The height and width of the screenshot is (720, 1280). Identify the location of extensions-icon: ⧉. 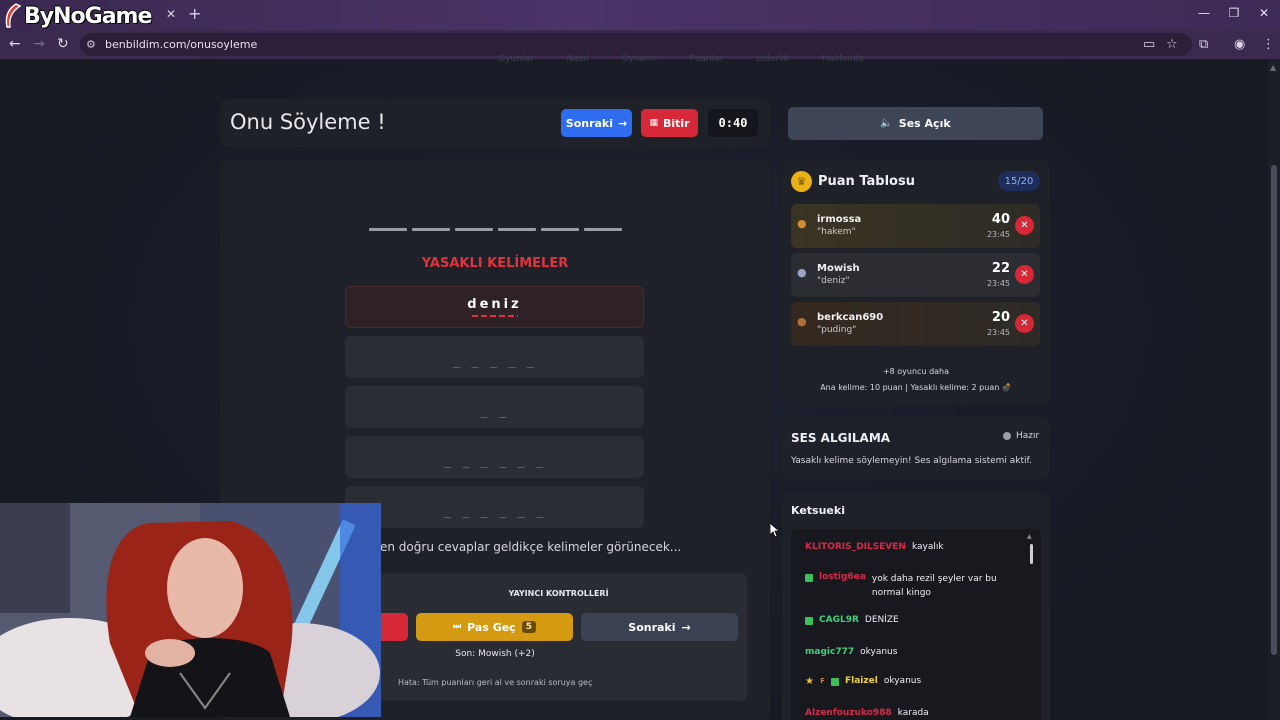
(1203, 44).